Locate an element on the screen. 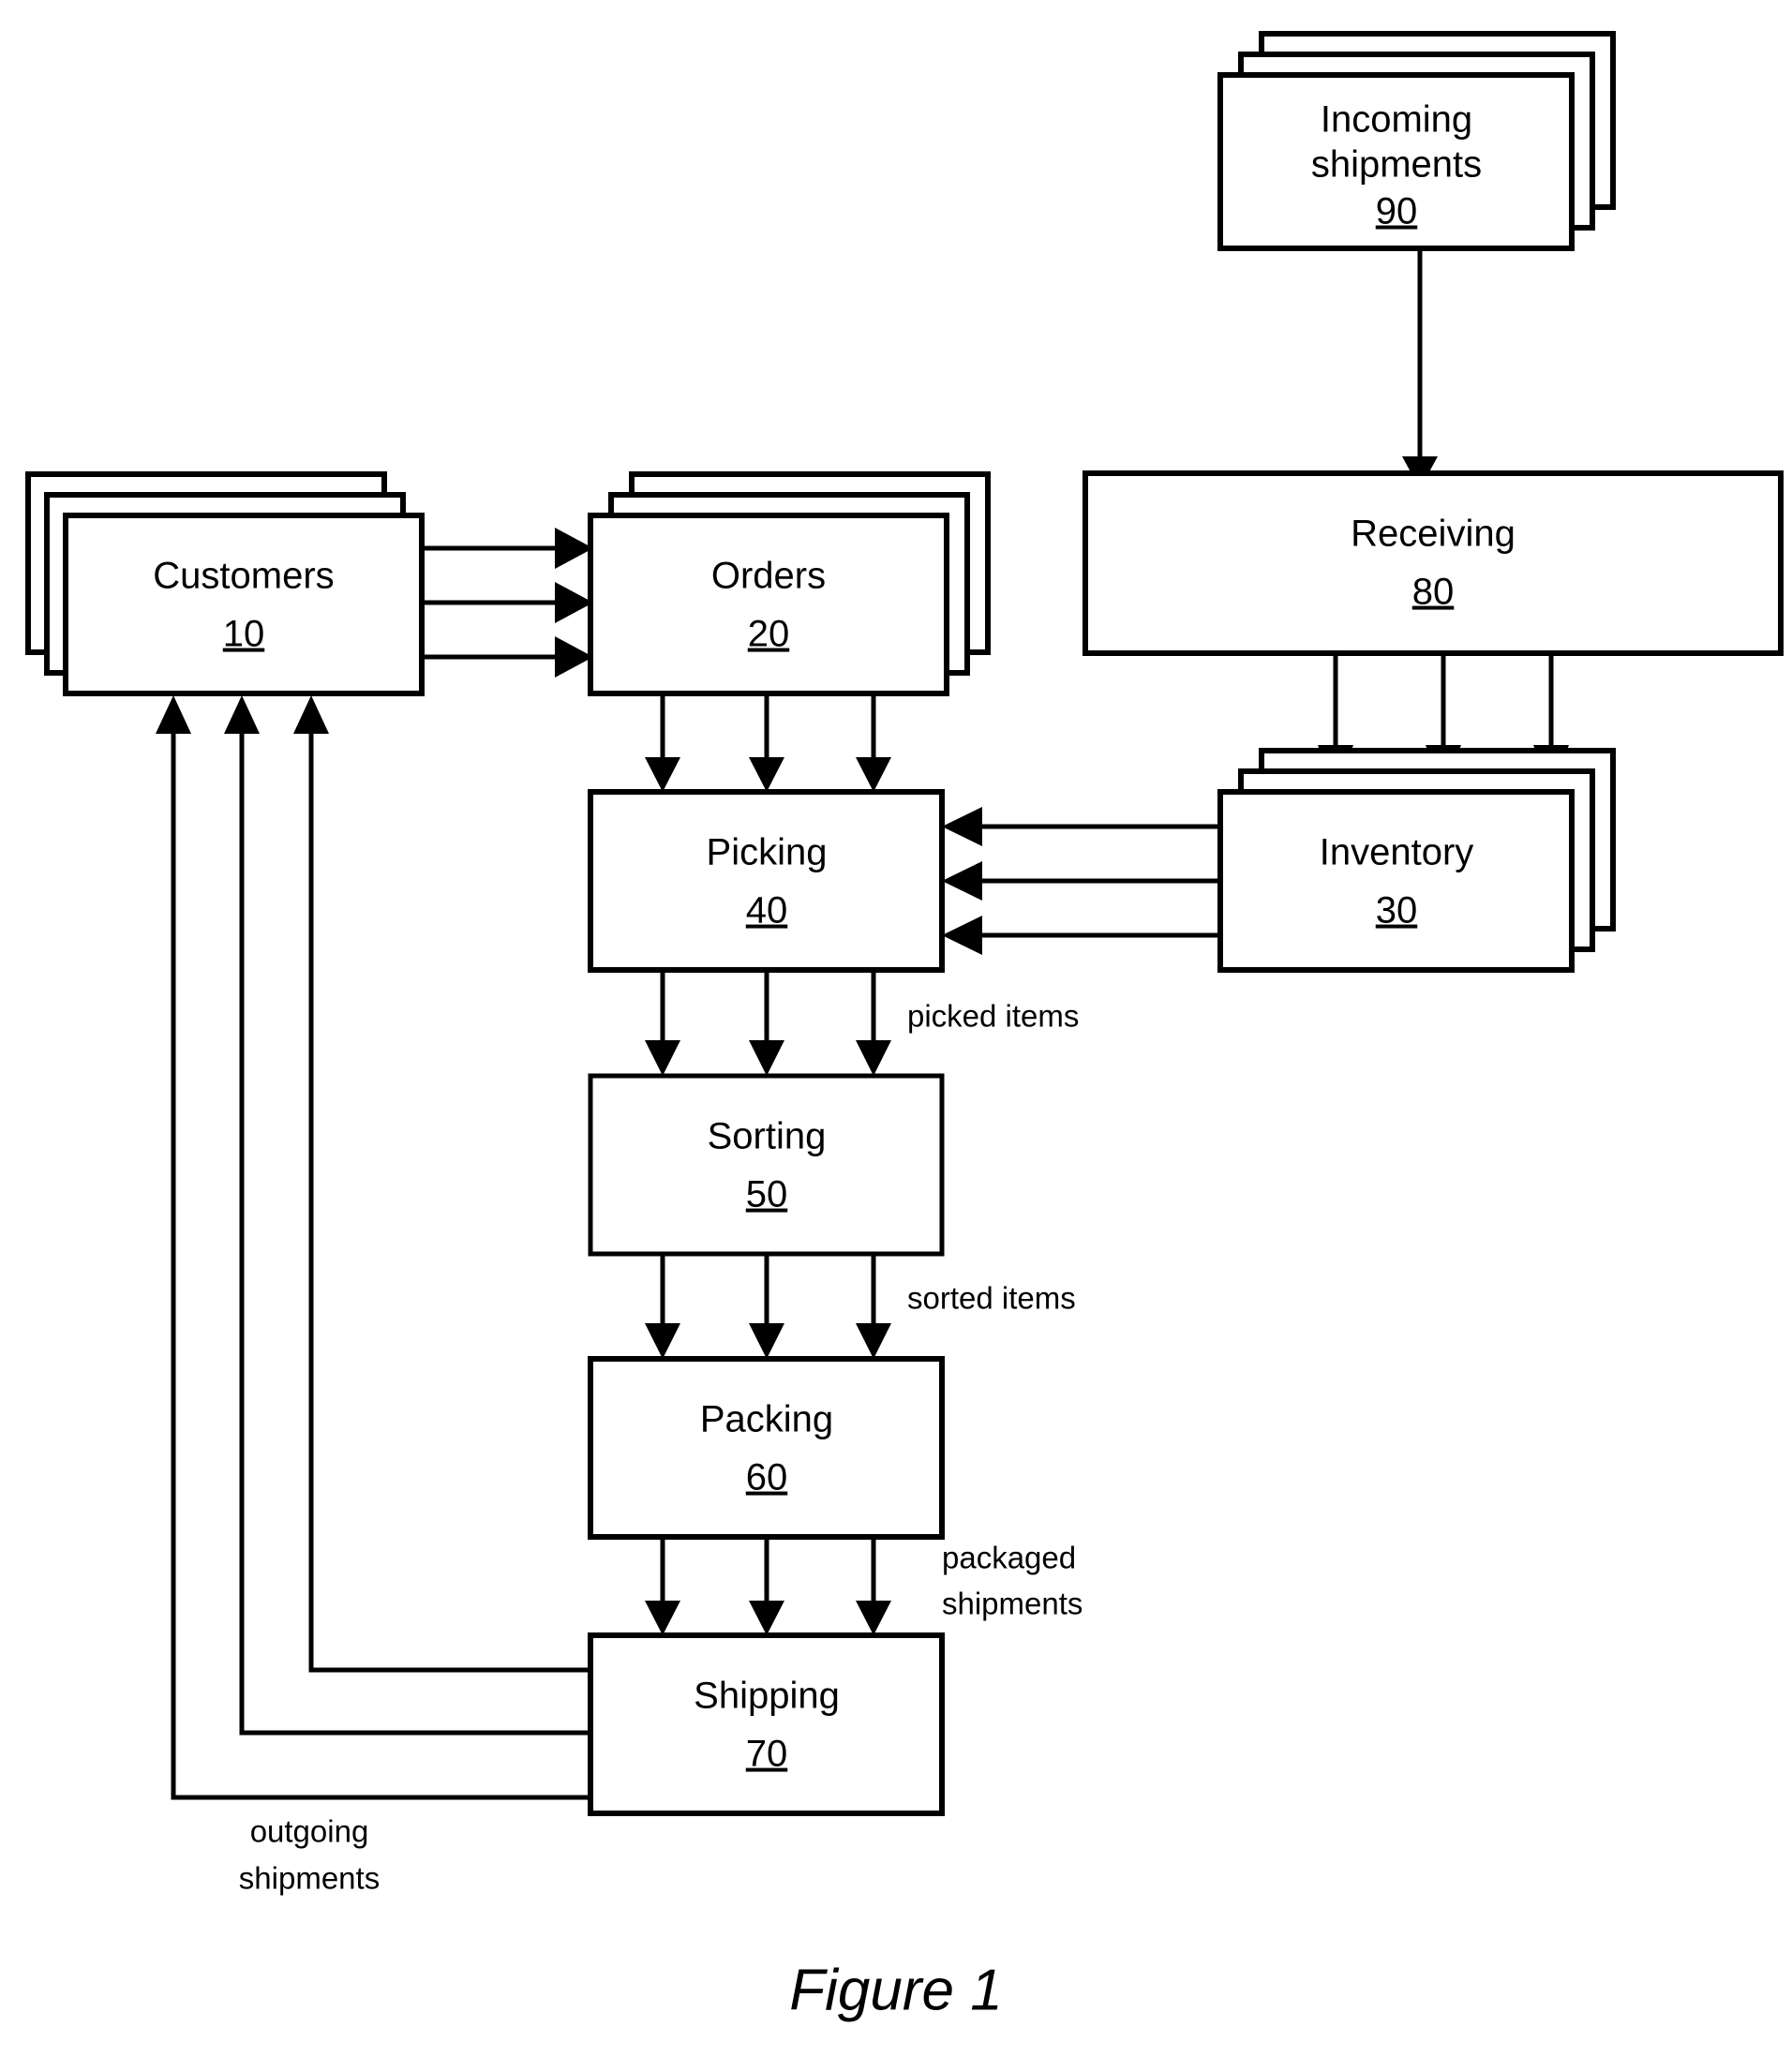  flow-orders-to-picking is located at coordinates (768, 742).